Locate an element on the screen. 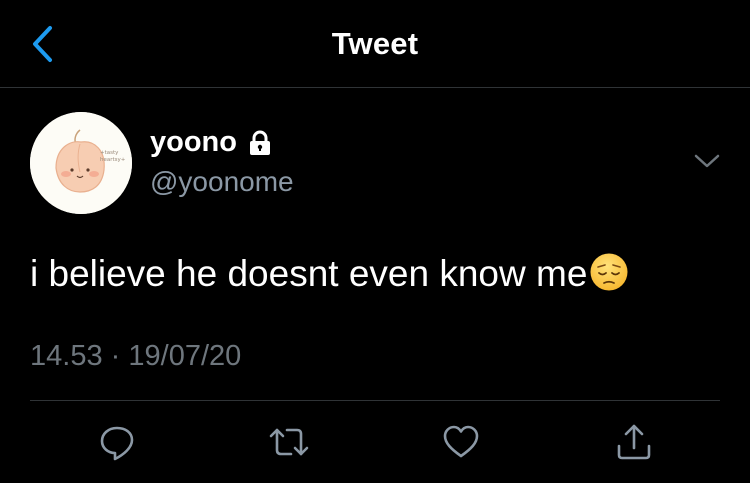 This screenshot has width=750, height=483. tweet-time: 14.53 is located at coordinates (66, 356).